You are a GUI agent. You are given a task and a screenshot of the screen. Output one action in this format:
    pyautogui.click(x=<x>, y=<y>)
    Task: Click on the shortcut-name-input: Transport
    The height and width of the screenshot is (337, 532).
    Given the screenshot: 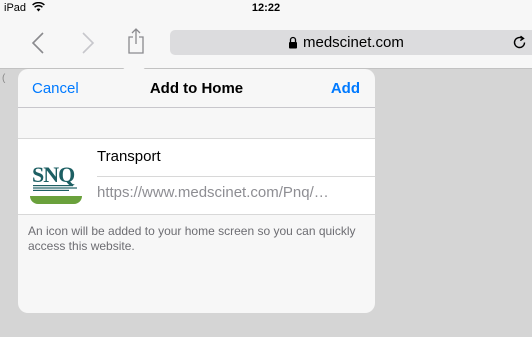 What is the action you would take?
    pyautogui.click(x=232, y=159)
    